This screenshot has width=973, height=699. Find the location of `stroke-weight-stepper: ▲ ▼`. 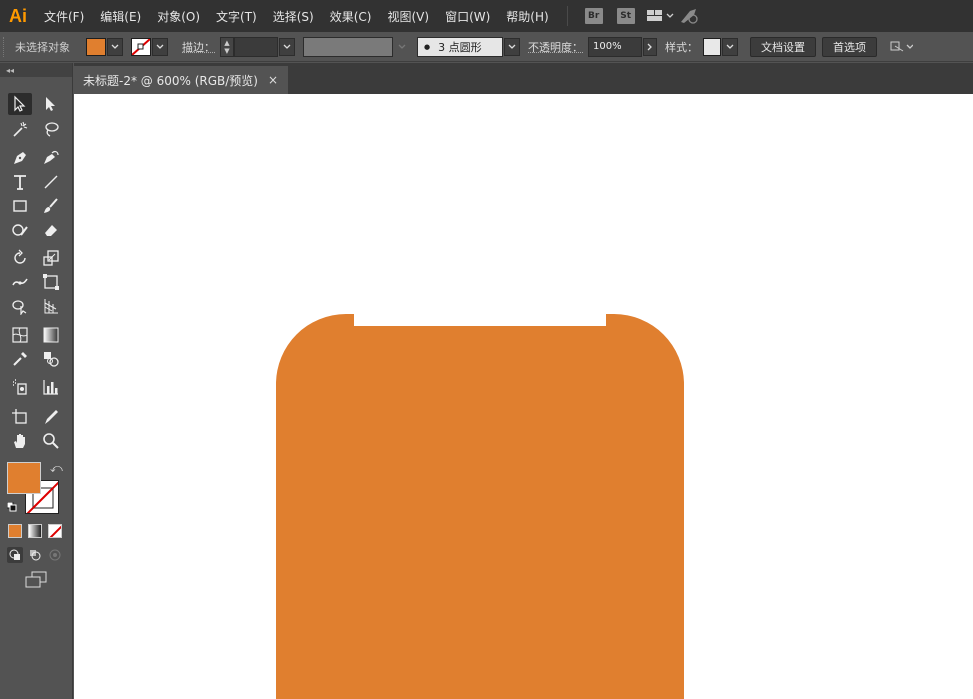

stroke-weight-stepper: ▲ ▼ is located at coordinates (227, 46).